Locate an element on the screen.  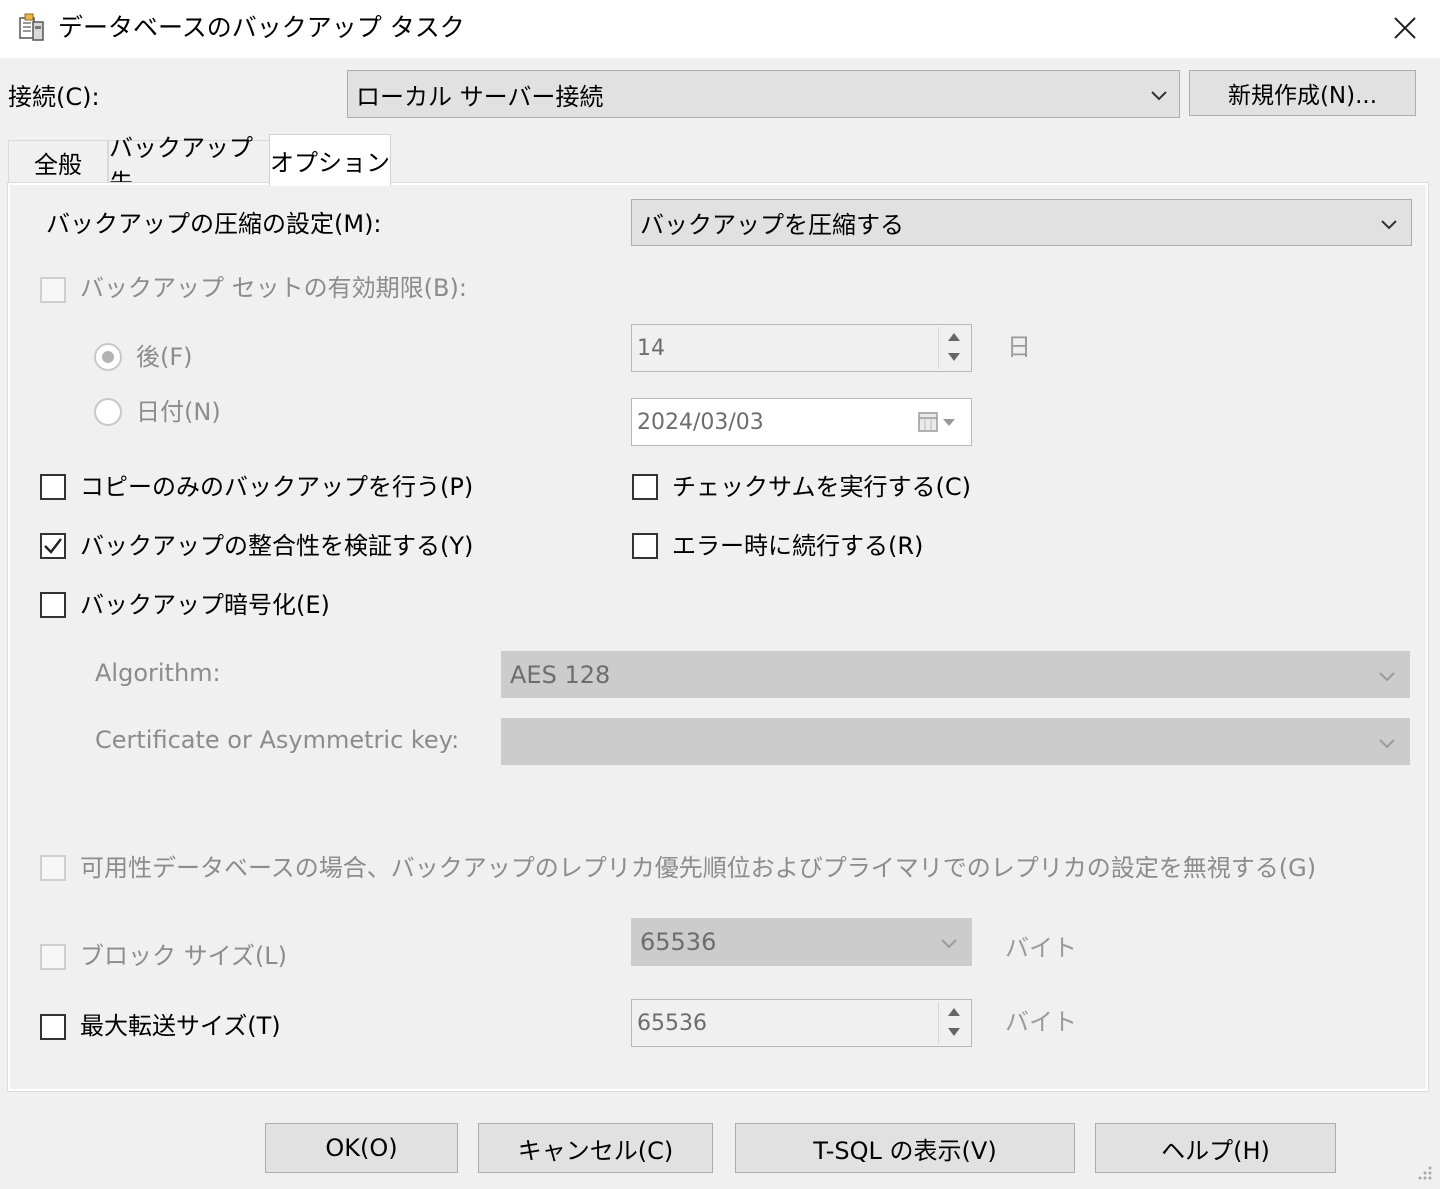
block-size-label: ブロック サイズ(L) is located at coordinates (184, 956).